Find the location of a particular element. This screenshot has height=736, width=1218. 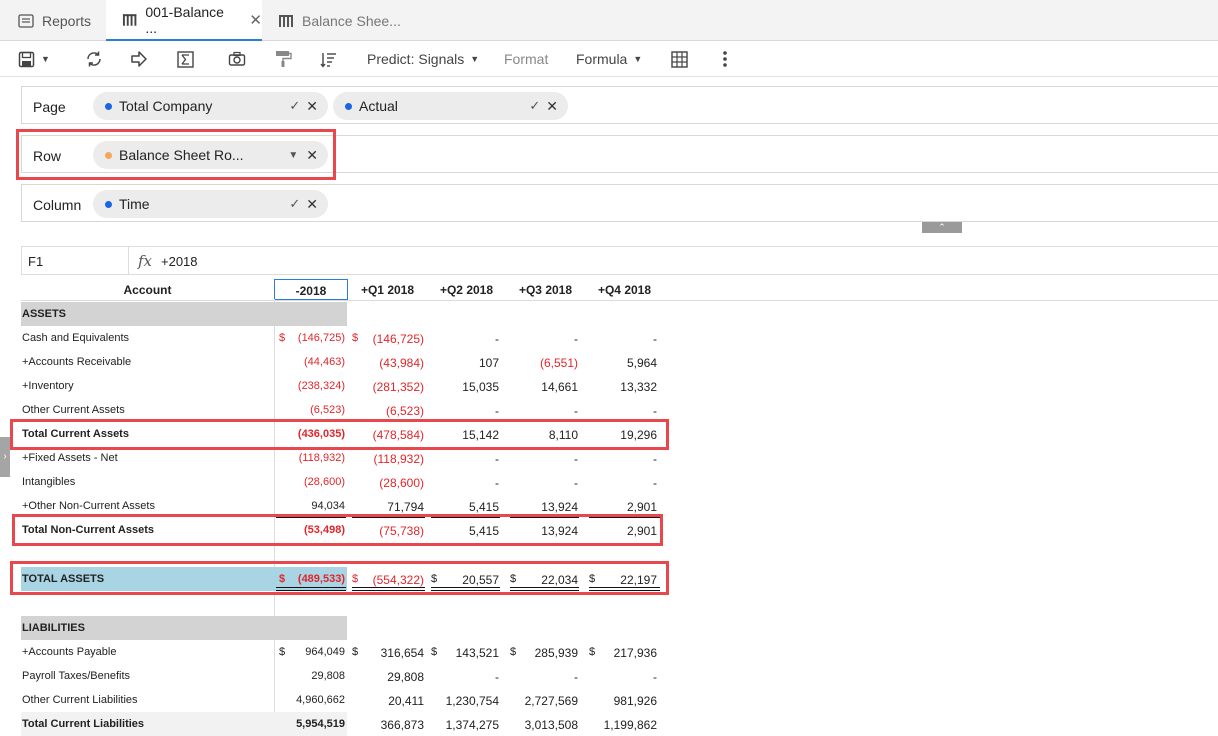

tab-reports: Reports is located at coordinates (53, 20).